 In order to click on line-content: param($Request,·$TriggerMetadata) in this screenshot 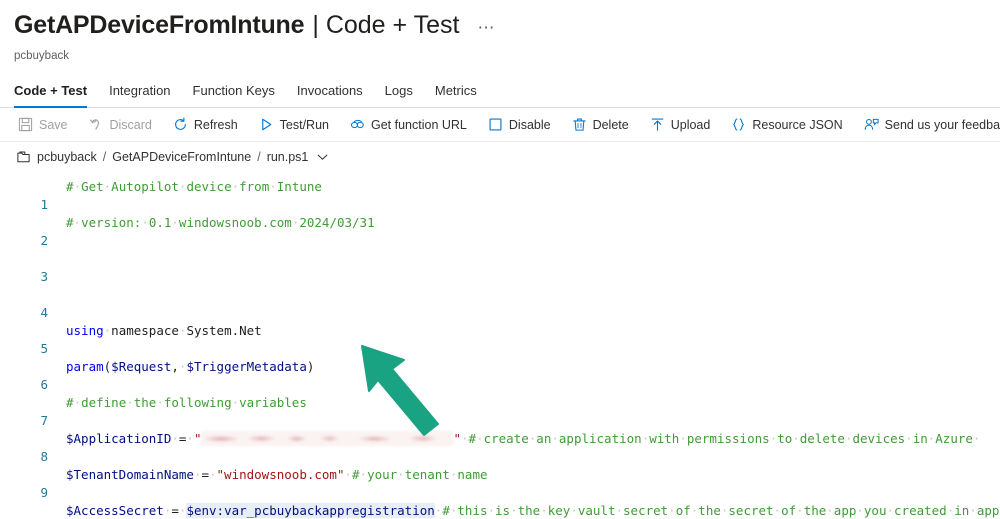, I will do `click(190, 366)`.